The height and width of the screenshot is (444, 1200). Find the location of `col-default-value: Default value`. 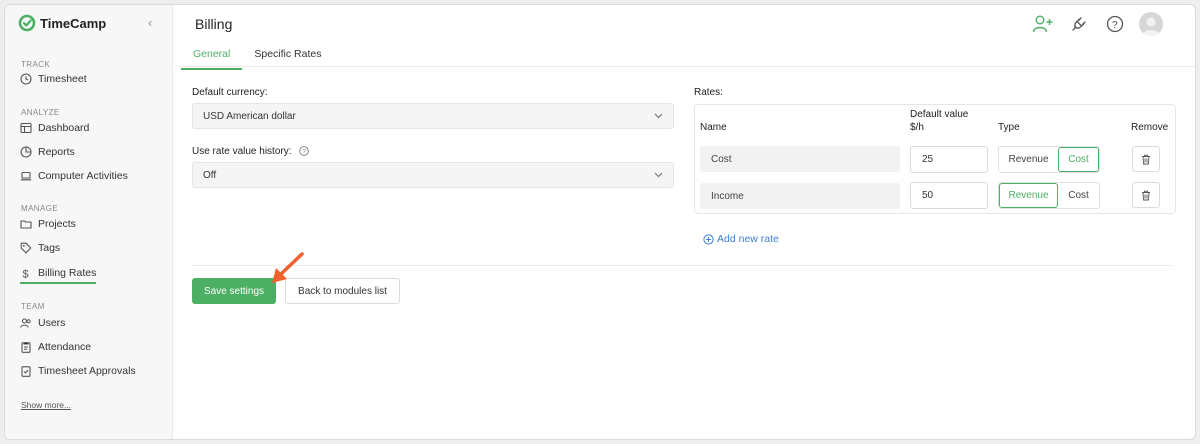

col-default-value: Default value is located at coordinates (939, 114).